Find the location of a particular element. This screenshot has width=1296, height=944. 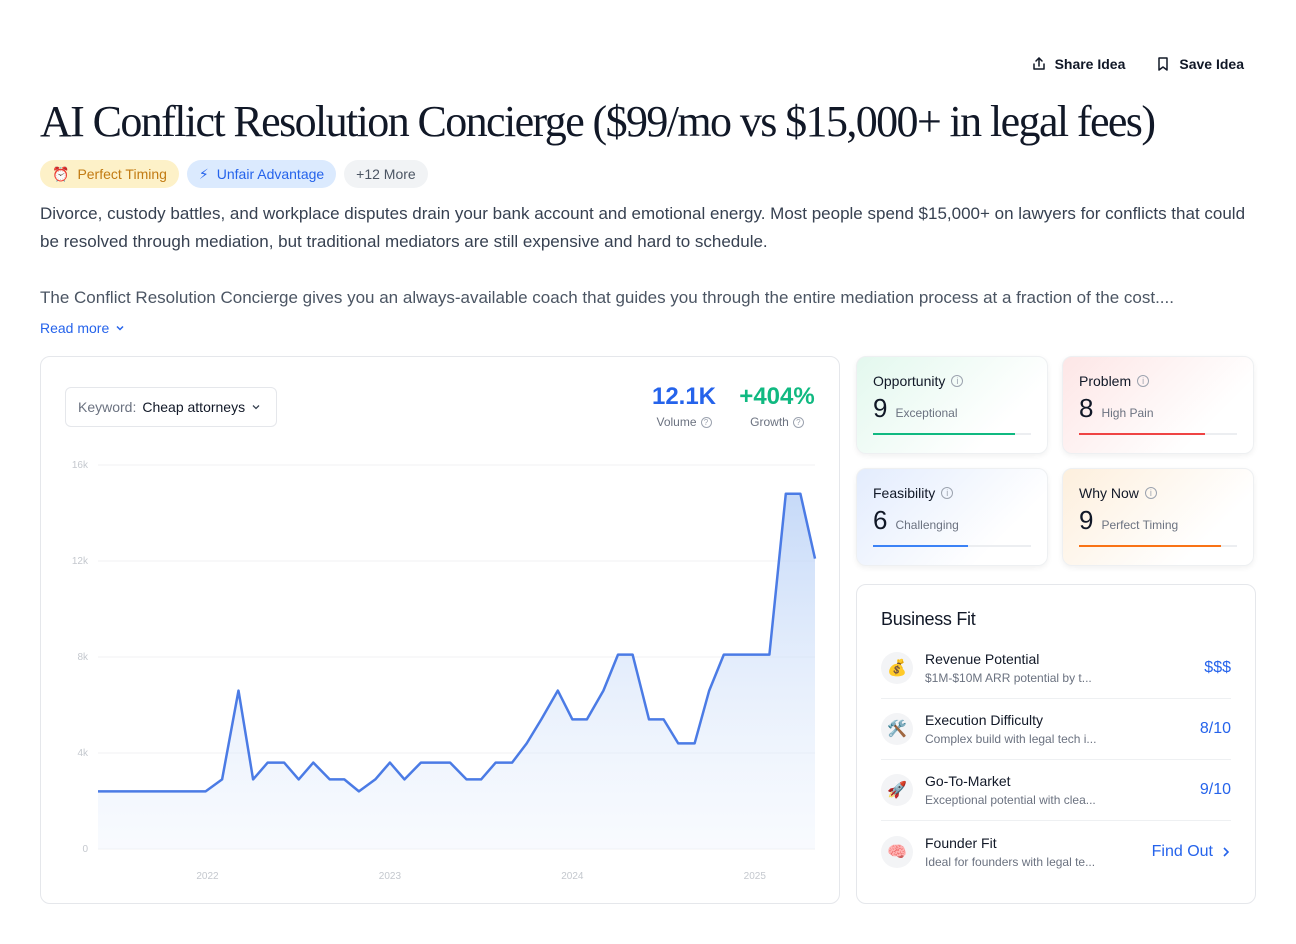

score-value: 8 is located at coordinates (1086, 408).